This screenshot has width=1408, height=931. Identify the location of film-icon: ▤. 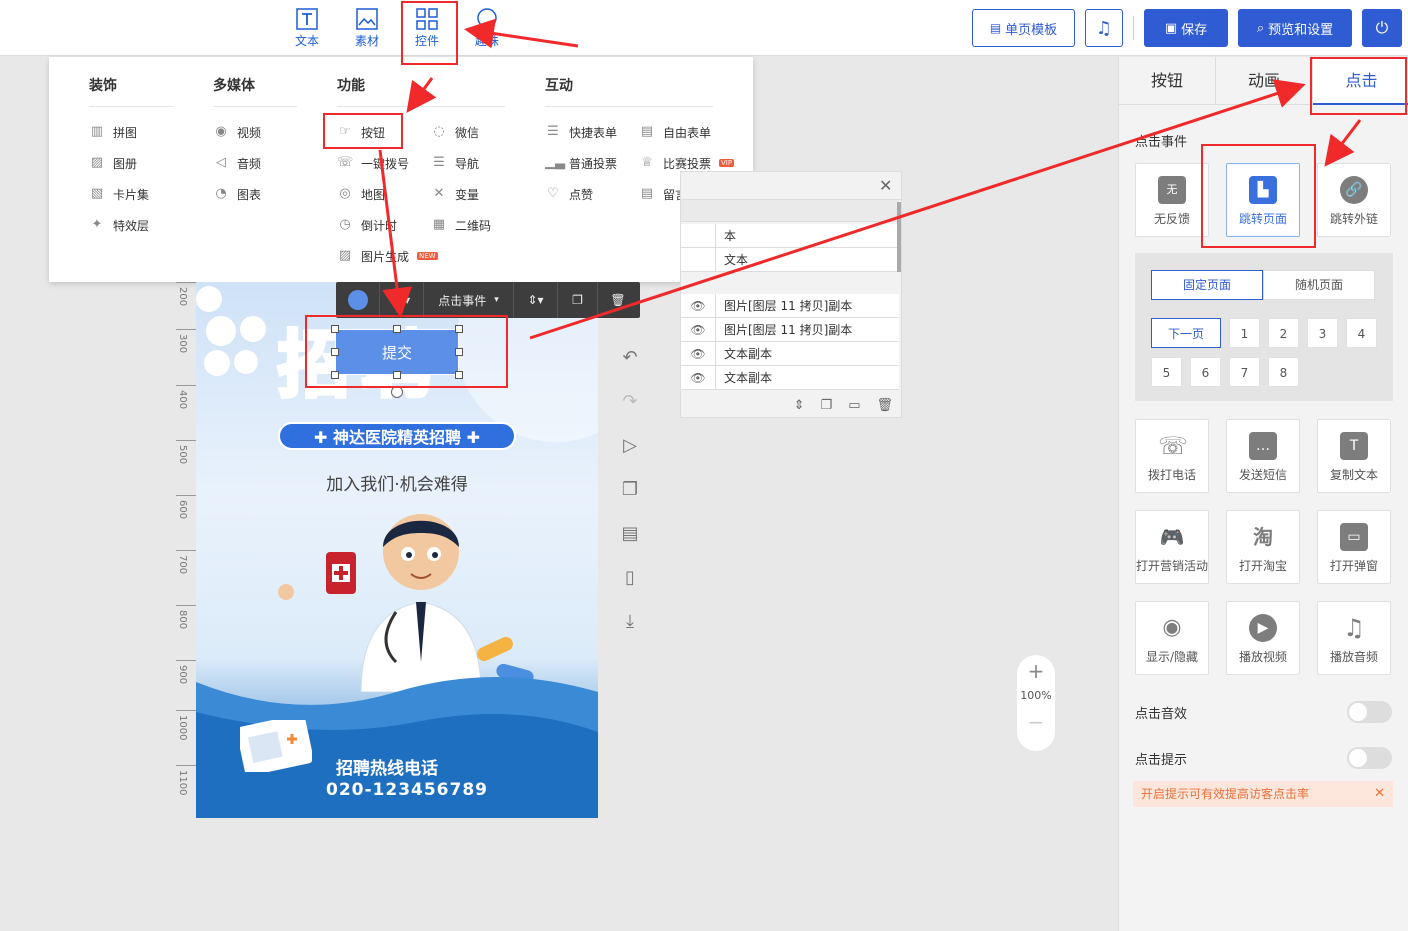
(630, 534).